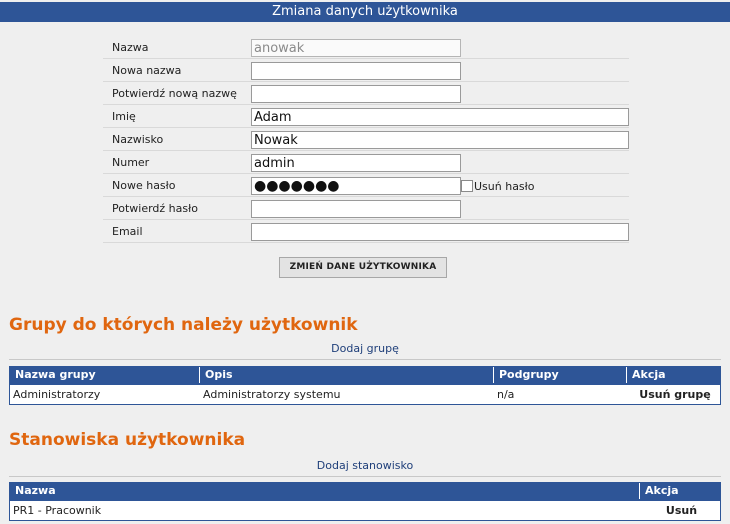  Describe the element at coordinates (347, 375) in the screenshot. I see `column-header-description: Opis` at that location.